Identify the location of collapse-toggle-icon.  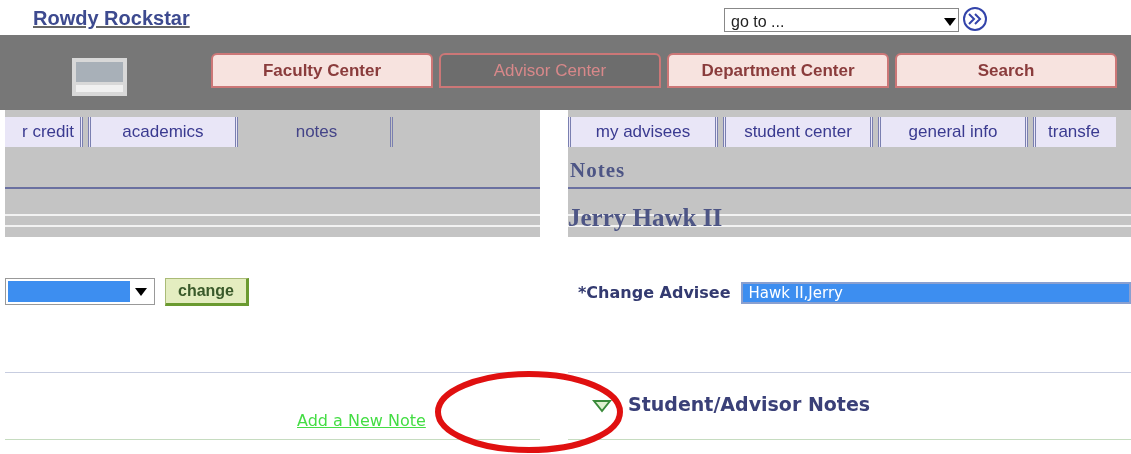
(602, 406).